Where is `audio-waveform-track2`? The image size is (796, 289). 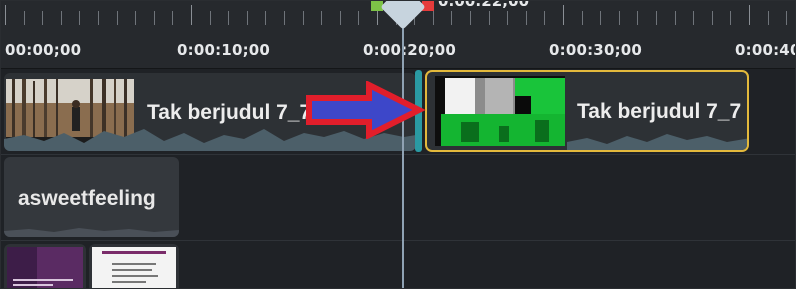
audio-waveform-track2 is located at coordinates (91, 232).